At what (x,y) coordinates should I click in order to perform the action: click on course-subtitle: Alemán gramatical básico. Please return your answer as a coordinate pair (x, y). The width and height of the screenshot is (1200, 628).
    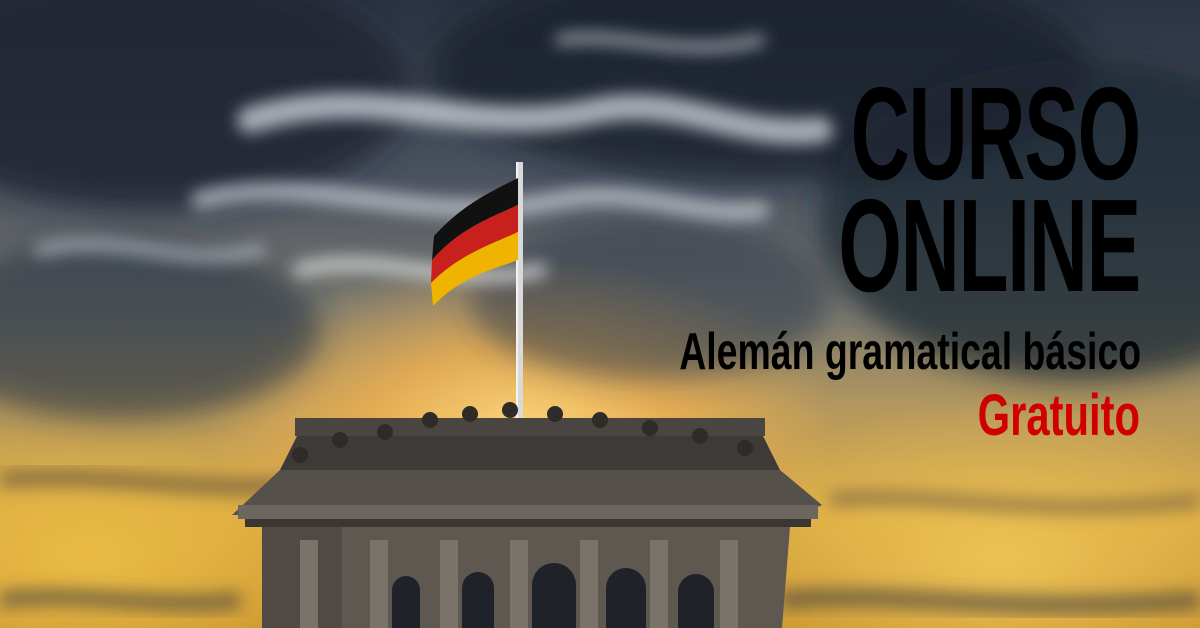
    Looking at the image, I should click on (910, 352).